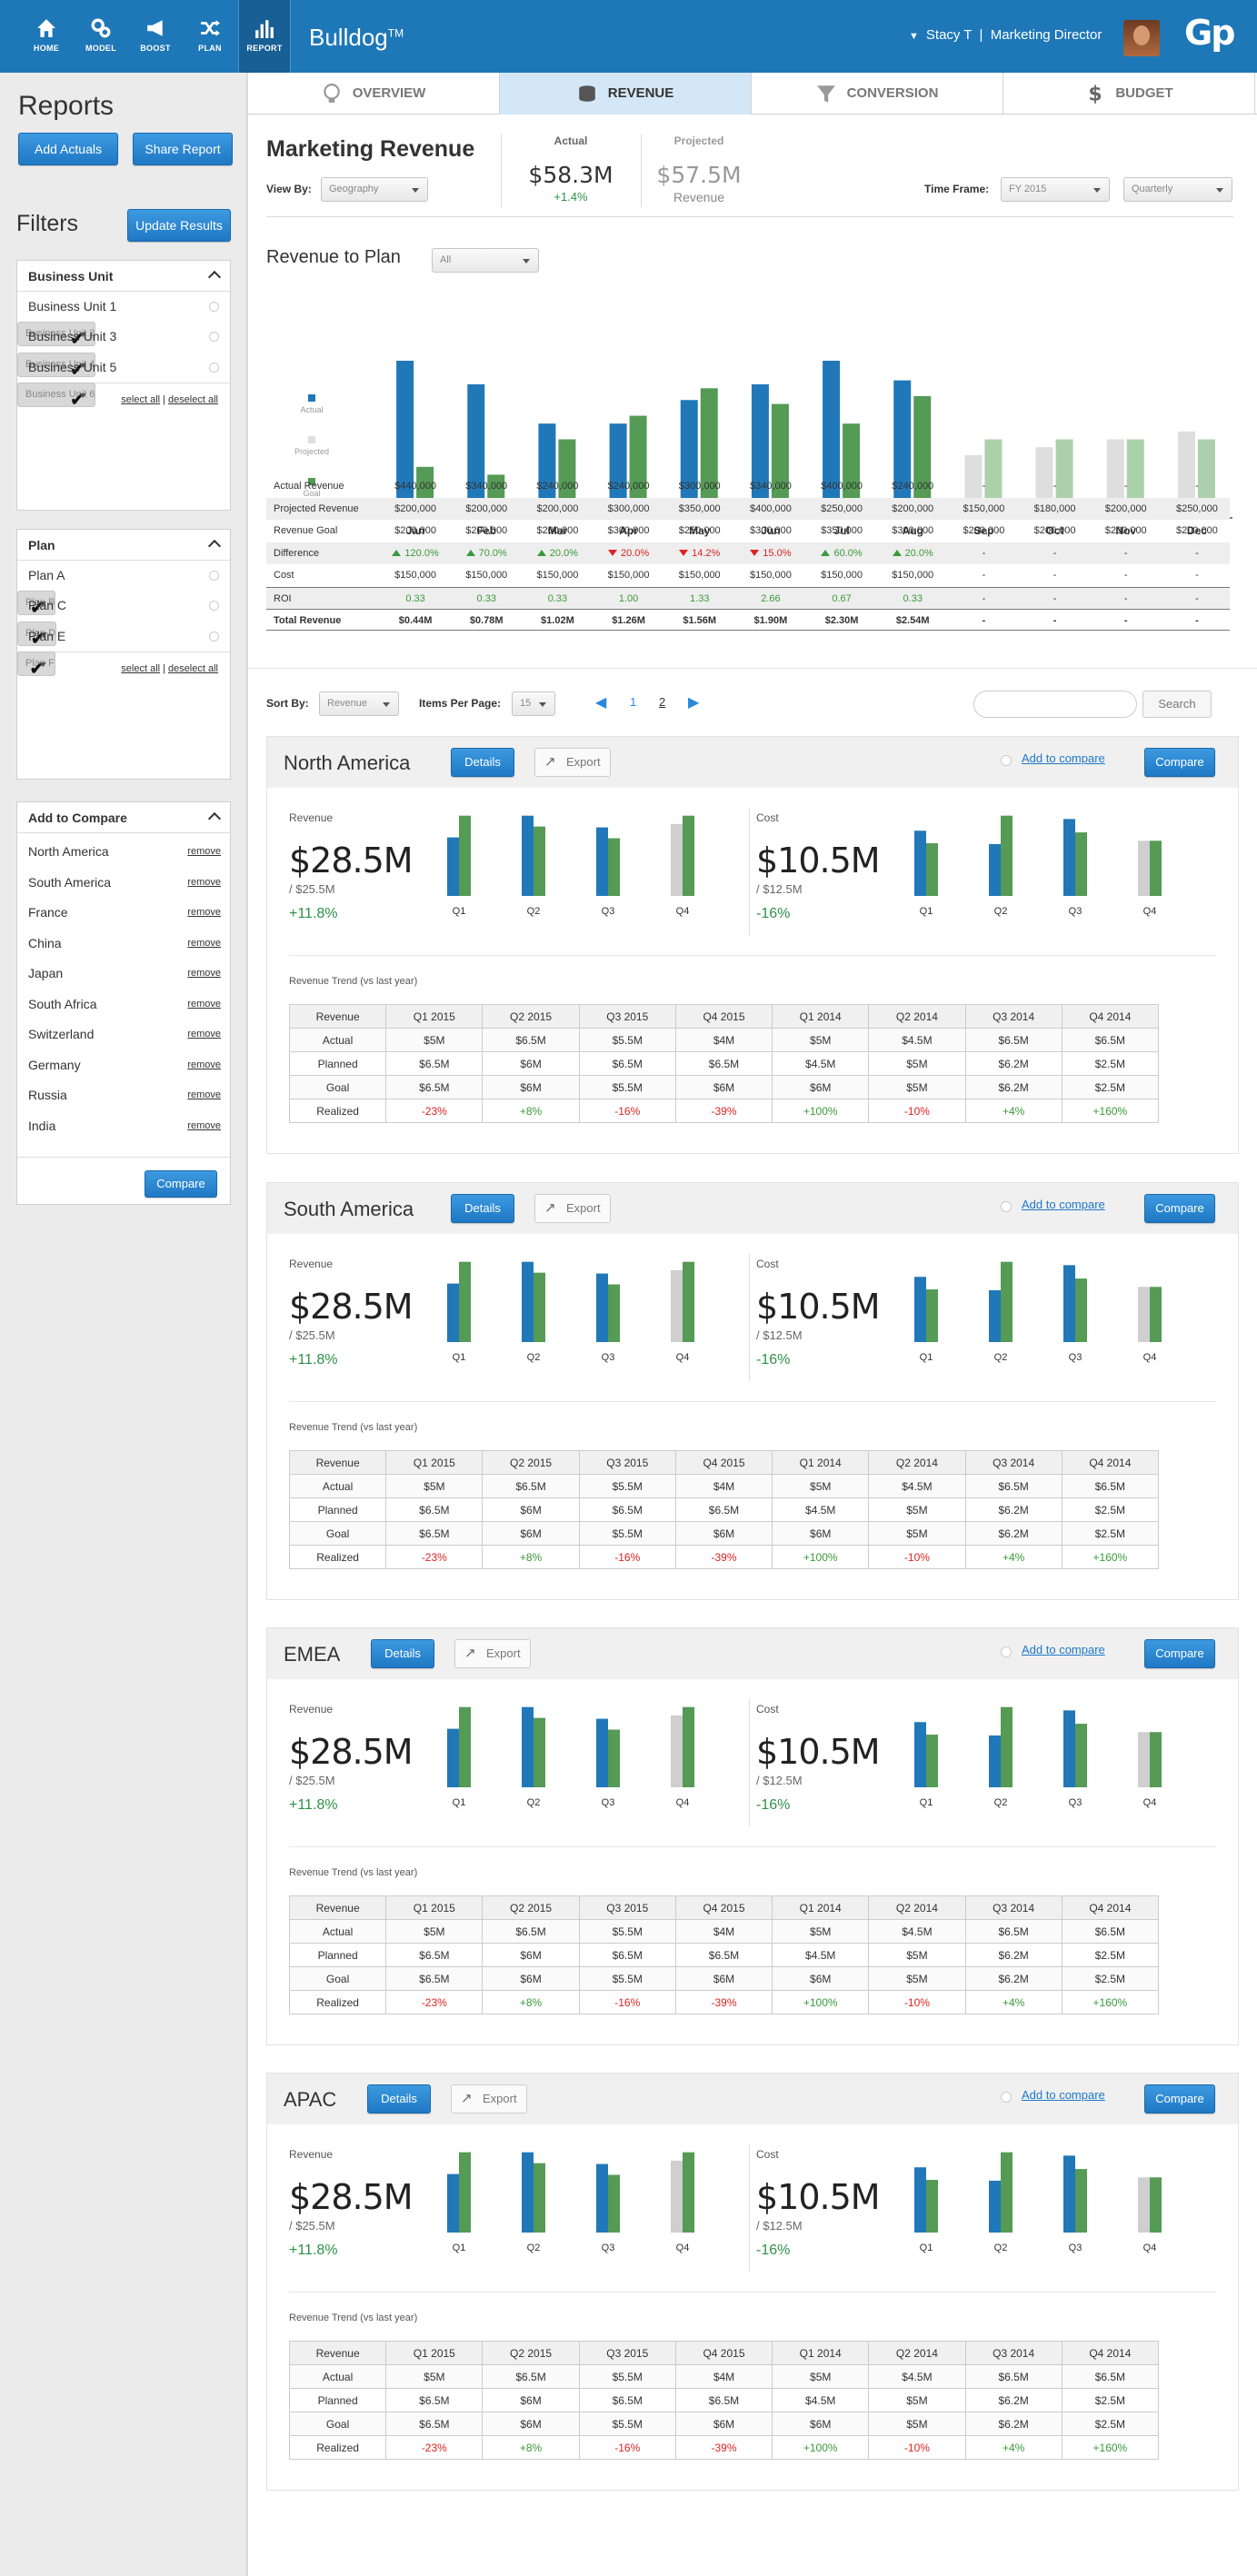 This screenshot has height=2576, width=1257. What do you see at coordinates (1141, 38) in the screenshot?
I see `avatar` at bounding box center [1141, 38].